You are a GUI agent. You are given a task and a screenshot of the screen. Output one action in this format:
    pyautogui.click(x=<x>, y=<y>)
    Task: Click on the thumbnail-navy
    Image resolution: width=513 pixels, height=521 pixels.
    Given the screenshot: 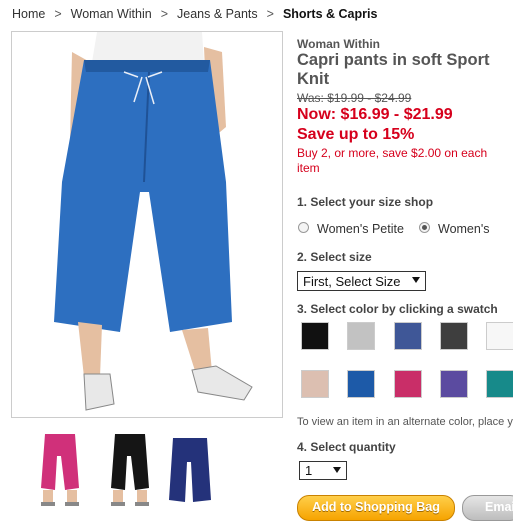 What is the action you would take?
    pyautogui.click(x=190, y=469)
    